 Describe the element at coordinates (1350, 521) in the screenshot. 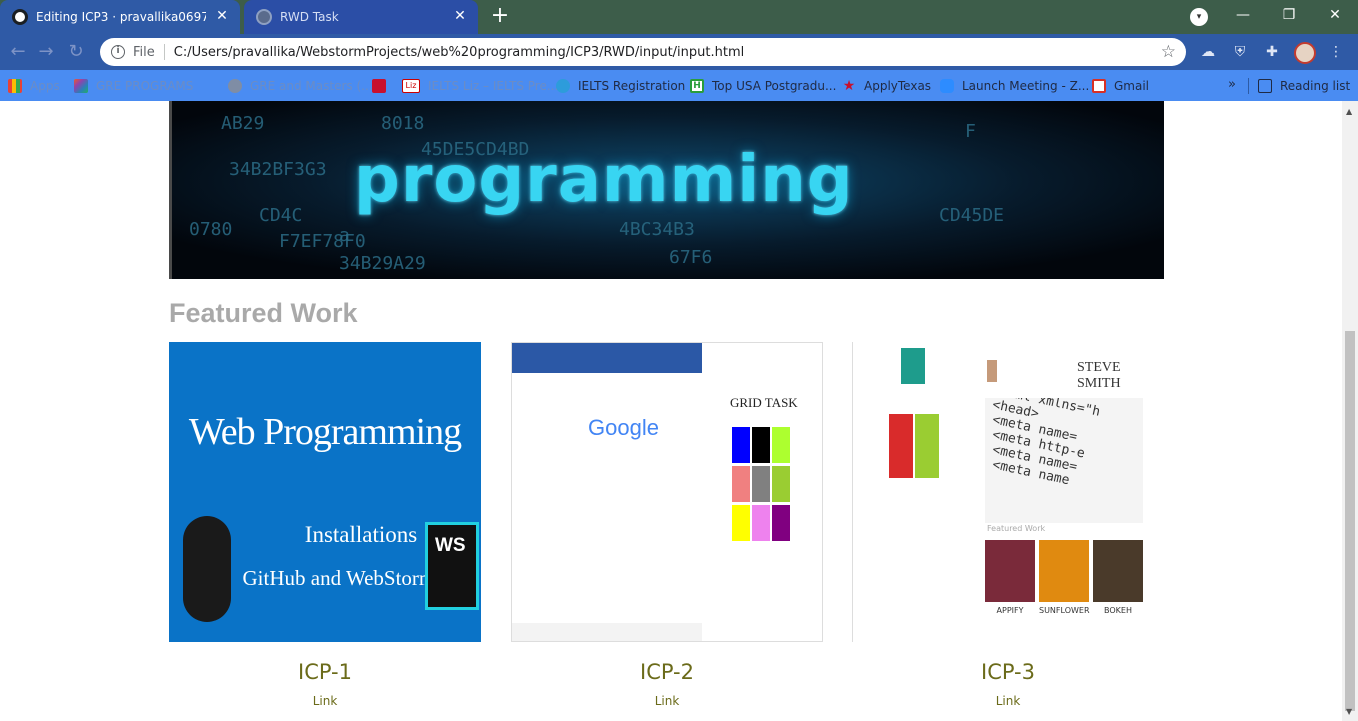

I see `scrollbar-thumb` at that location.